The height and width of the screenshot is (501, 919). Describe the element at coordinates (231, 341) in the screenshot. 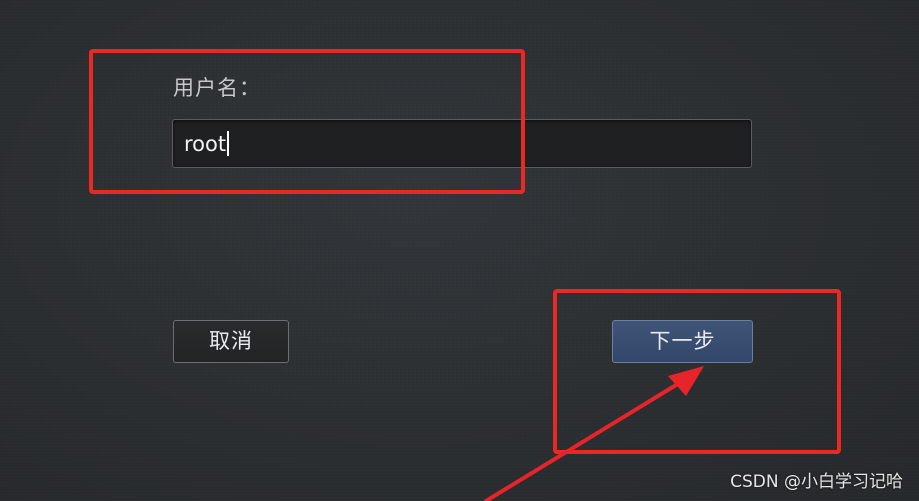

I see `cancel-button: 取消` at that location.